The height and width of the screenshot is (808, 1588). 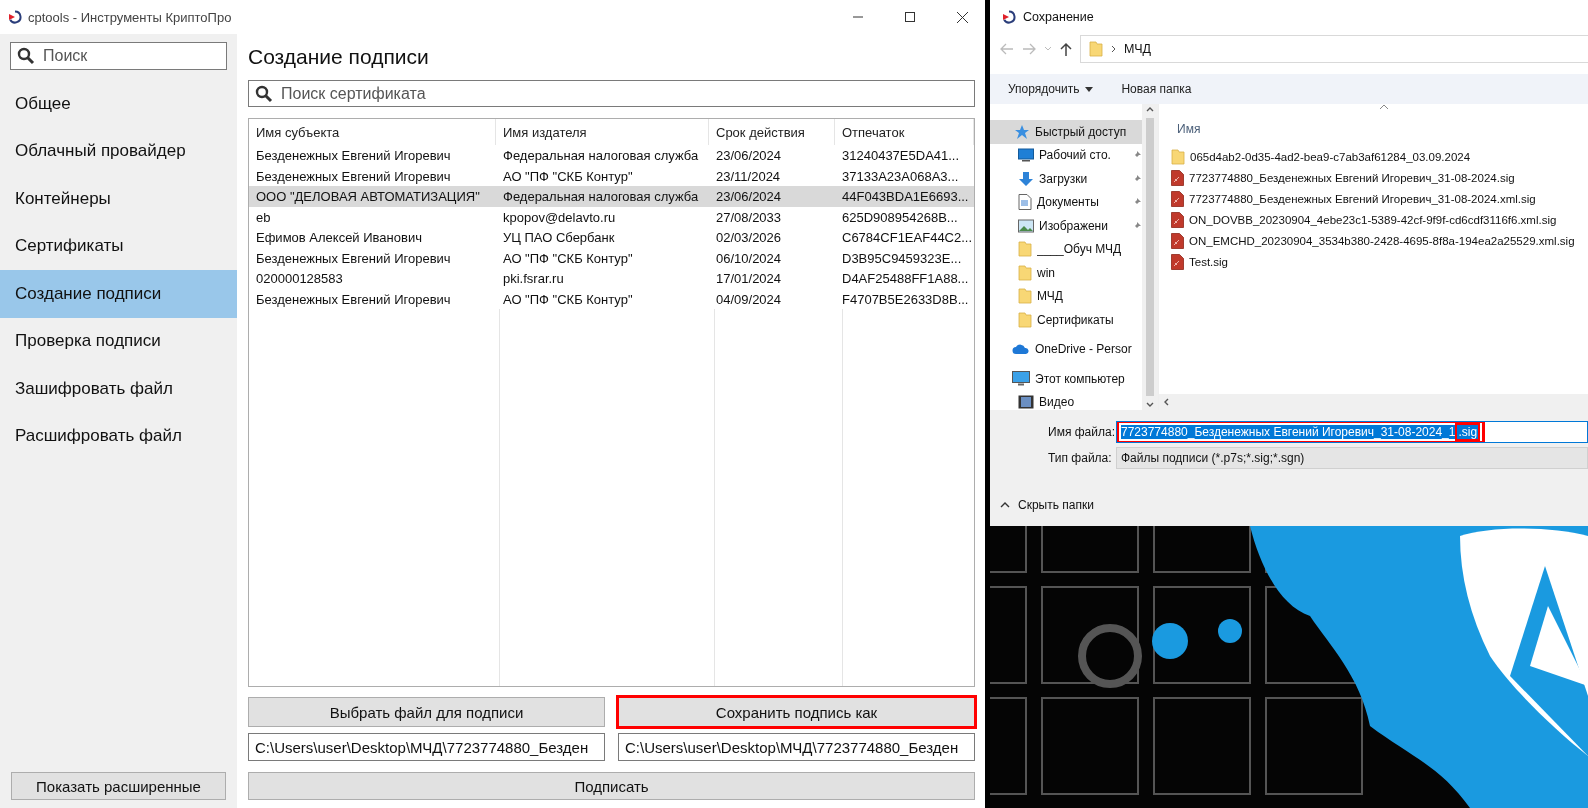 What do you see at coordinates (1150, 405) in the screenshot?
I see `scroll-down-icon` at bounding box center [1150, 405].